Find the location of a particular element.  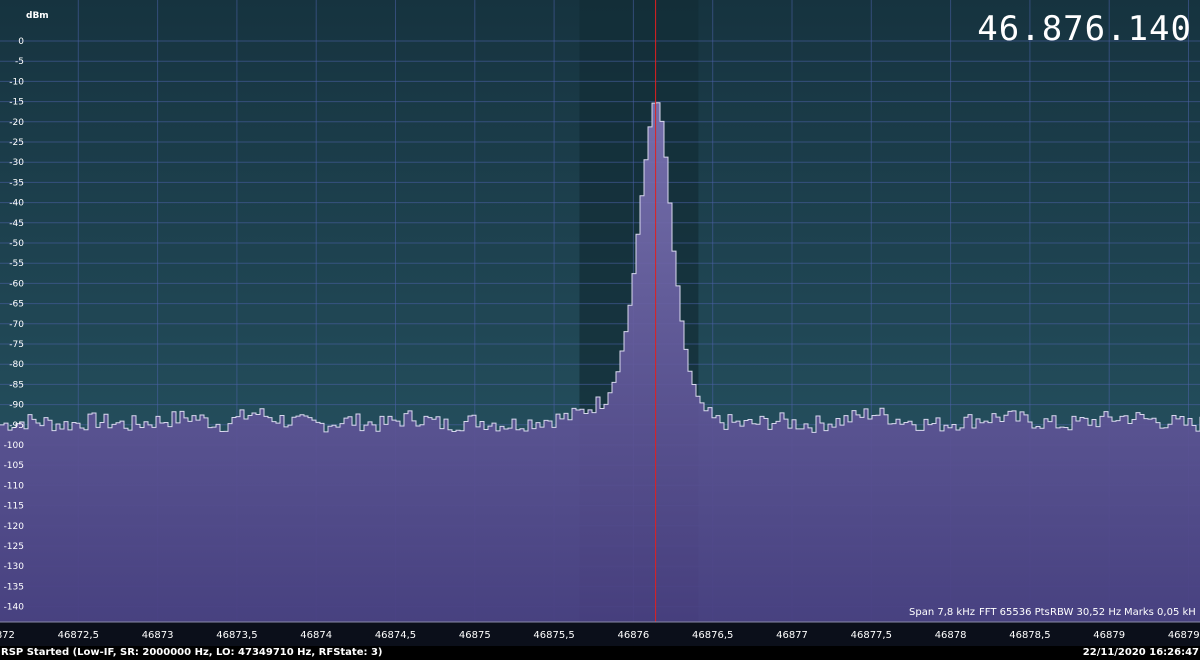

y-tick-label: -50 is located at coordinates (16, 244).